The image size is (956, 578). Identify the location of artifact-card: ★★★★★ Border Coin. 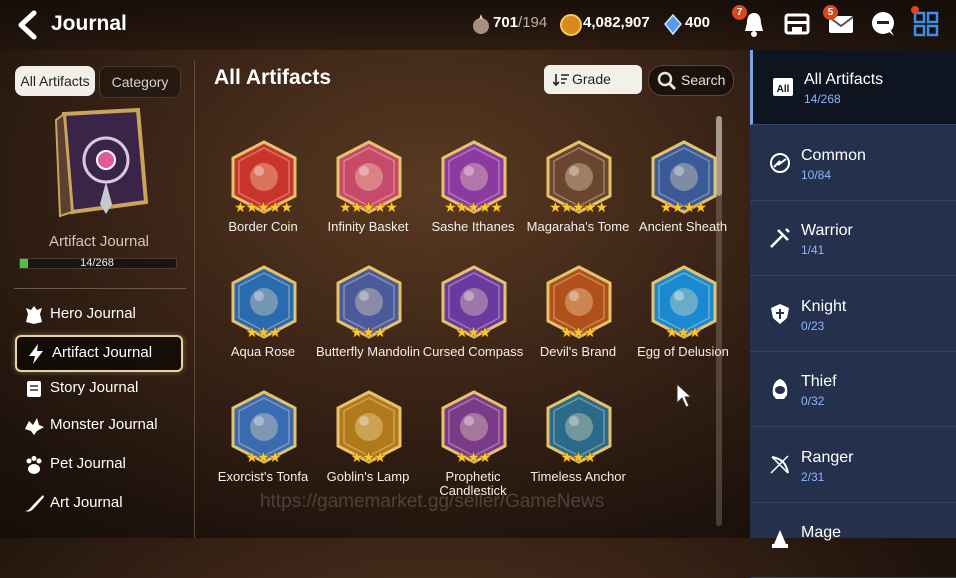
(263, 200).